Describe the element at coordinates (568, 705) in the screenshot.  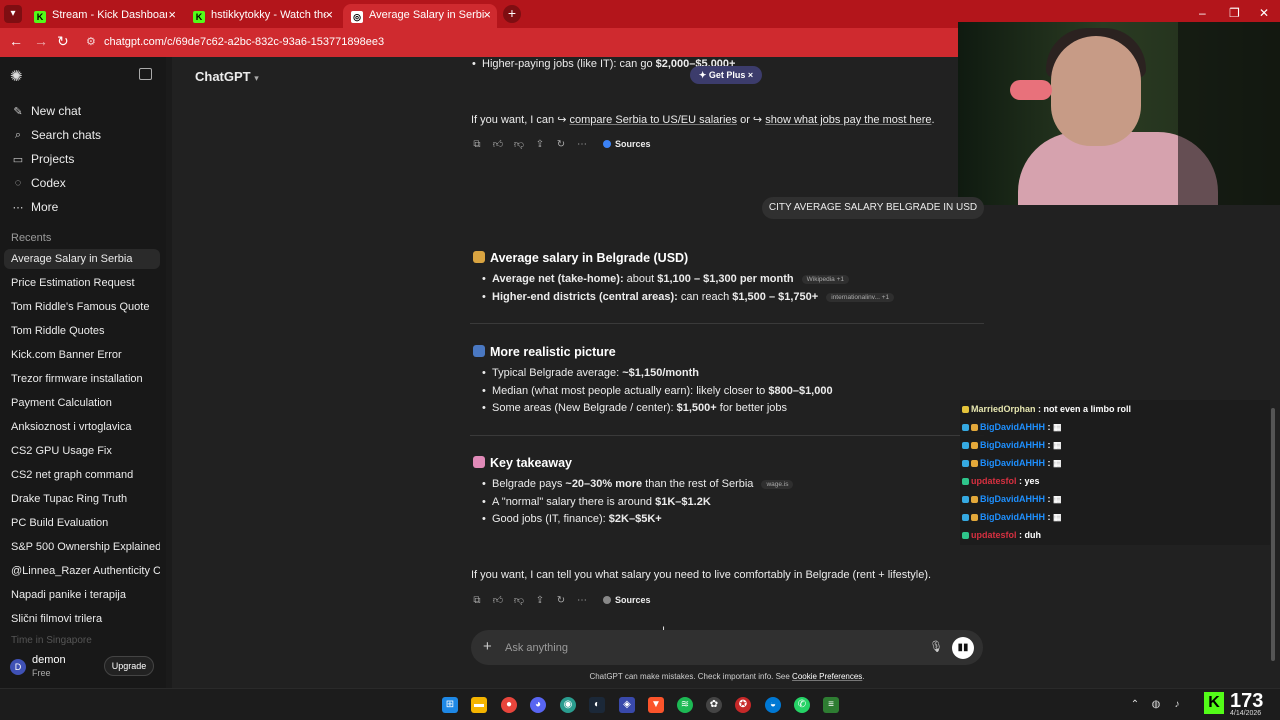
I see `app-icon: ◉` at that location.